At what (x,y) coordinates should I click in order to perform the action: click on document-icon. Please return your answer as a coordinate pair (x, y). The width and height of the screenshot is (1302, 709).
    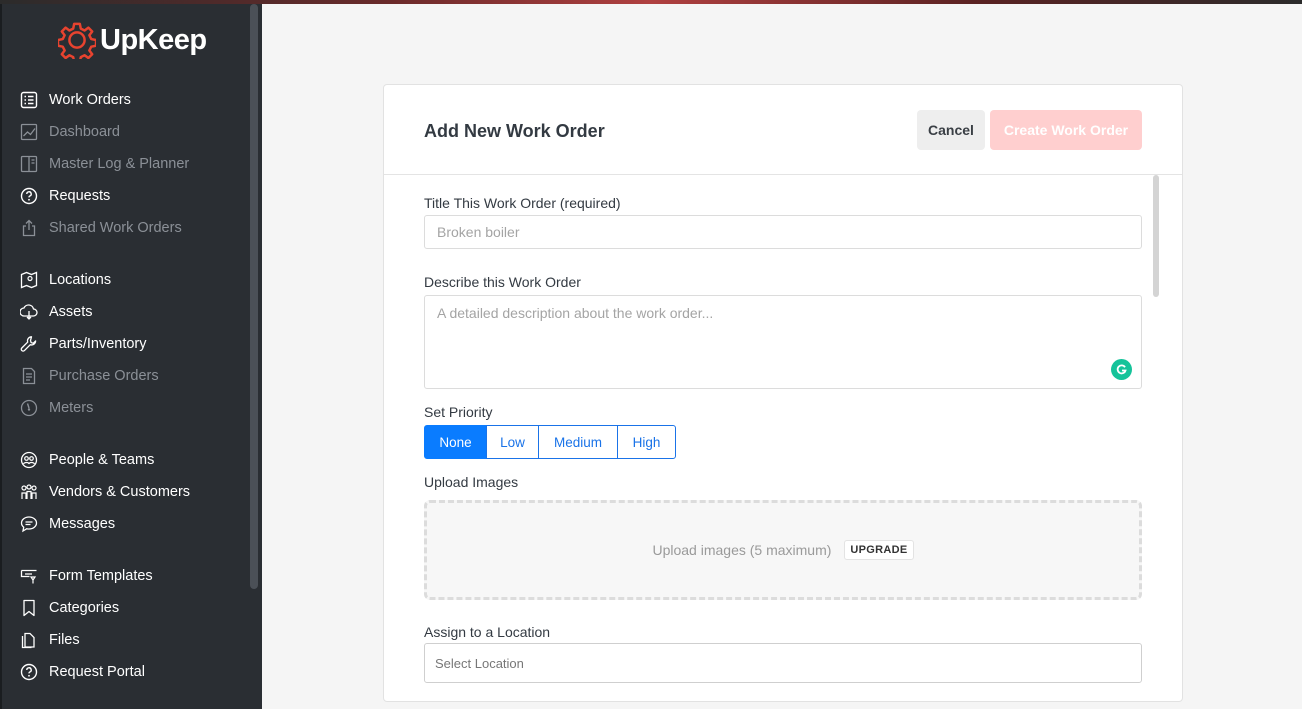
    Looking at the image, I should click on (29, 376).